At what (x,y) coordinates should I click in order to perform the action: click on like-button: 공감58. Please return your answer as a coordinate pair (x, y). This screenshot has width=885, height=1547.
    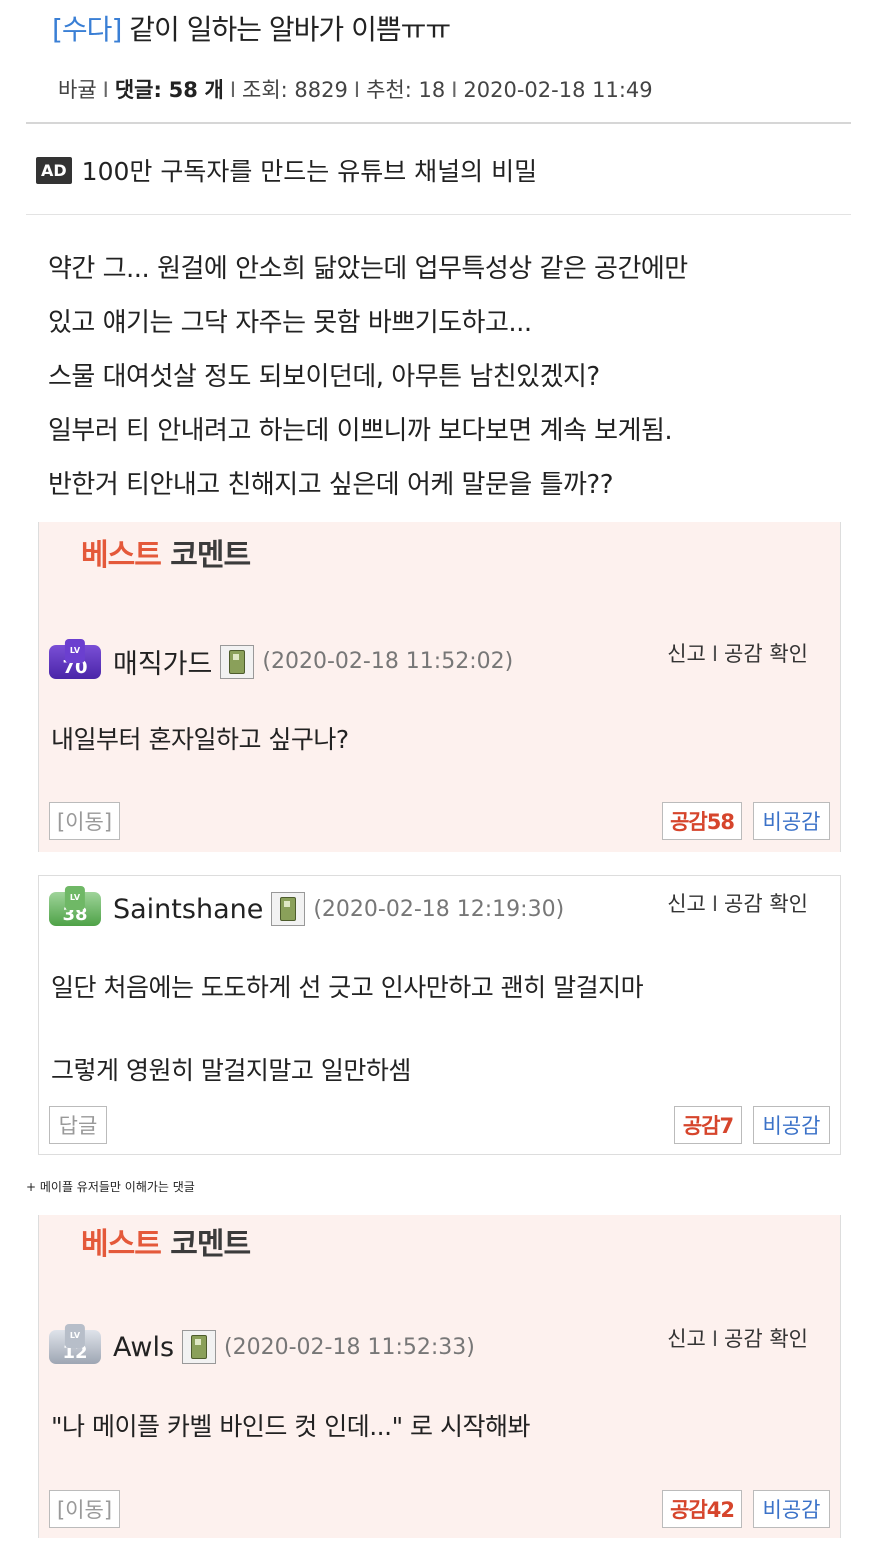
    Looking at the image, I should click on (702, 821).